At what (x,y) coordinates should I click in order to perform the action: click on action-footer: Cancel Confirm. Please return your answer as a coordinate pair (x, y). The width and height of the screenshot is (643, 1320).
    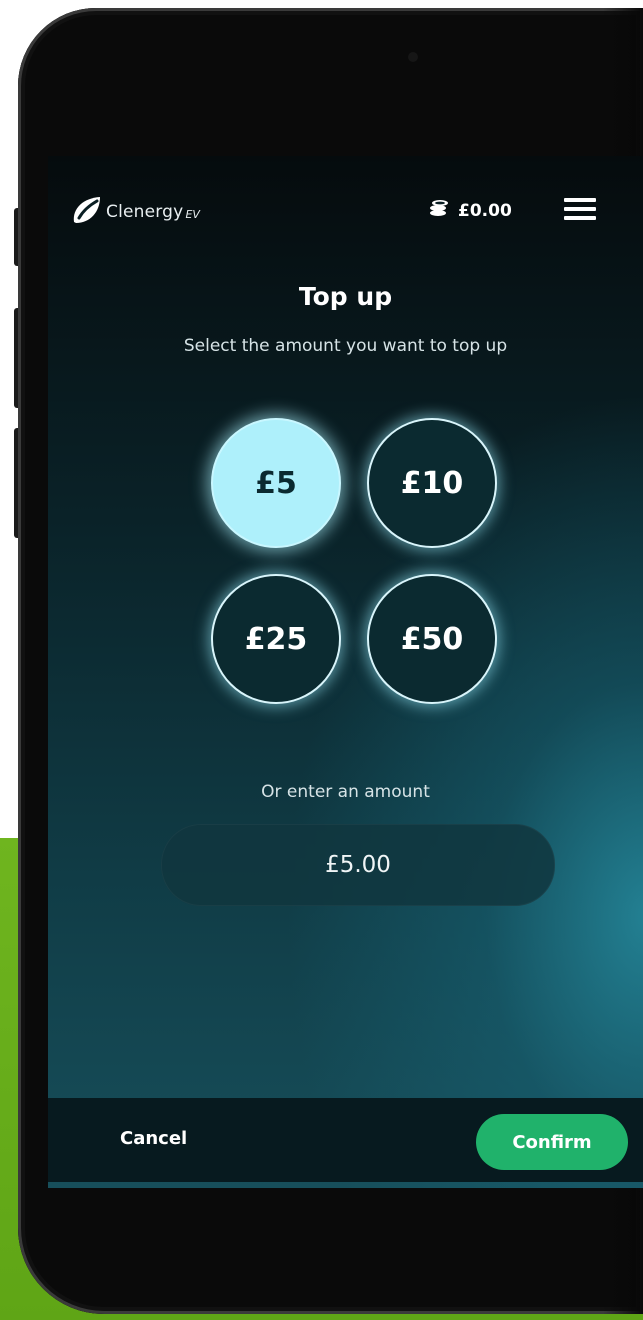
    Looking at the image, I should click on (345, 1140).